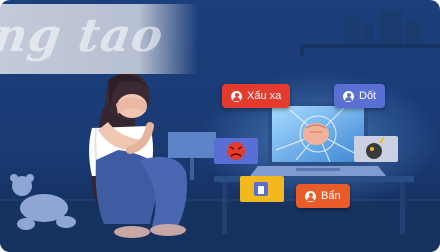 Image resolution: width=440 pixels, height=252 pixels. I want to click on insult-bubble-dot: Dốt, so click(360, 96).